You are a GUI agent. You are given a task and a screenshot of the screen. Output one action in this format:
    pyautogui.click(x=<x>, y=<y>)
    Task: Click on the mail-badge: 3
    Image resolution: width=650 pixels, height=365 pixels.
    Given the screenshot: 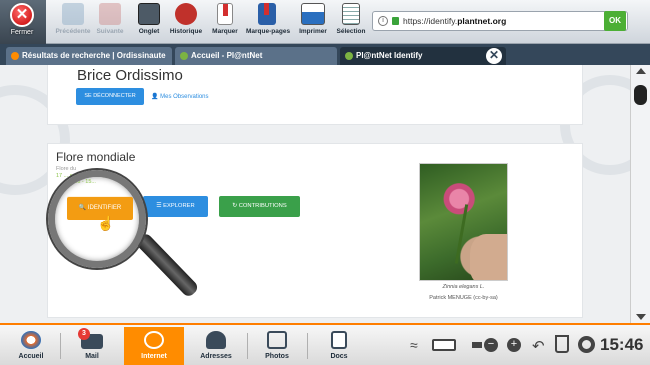 What is the action you would take?
    pyautogui.click(x=84, y=334)
    